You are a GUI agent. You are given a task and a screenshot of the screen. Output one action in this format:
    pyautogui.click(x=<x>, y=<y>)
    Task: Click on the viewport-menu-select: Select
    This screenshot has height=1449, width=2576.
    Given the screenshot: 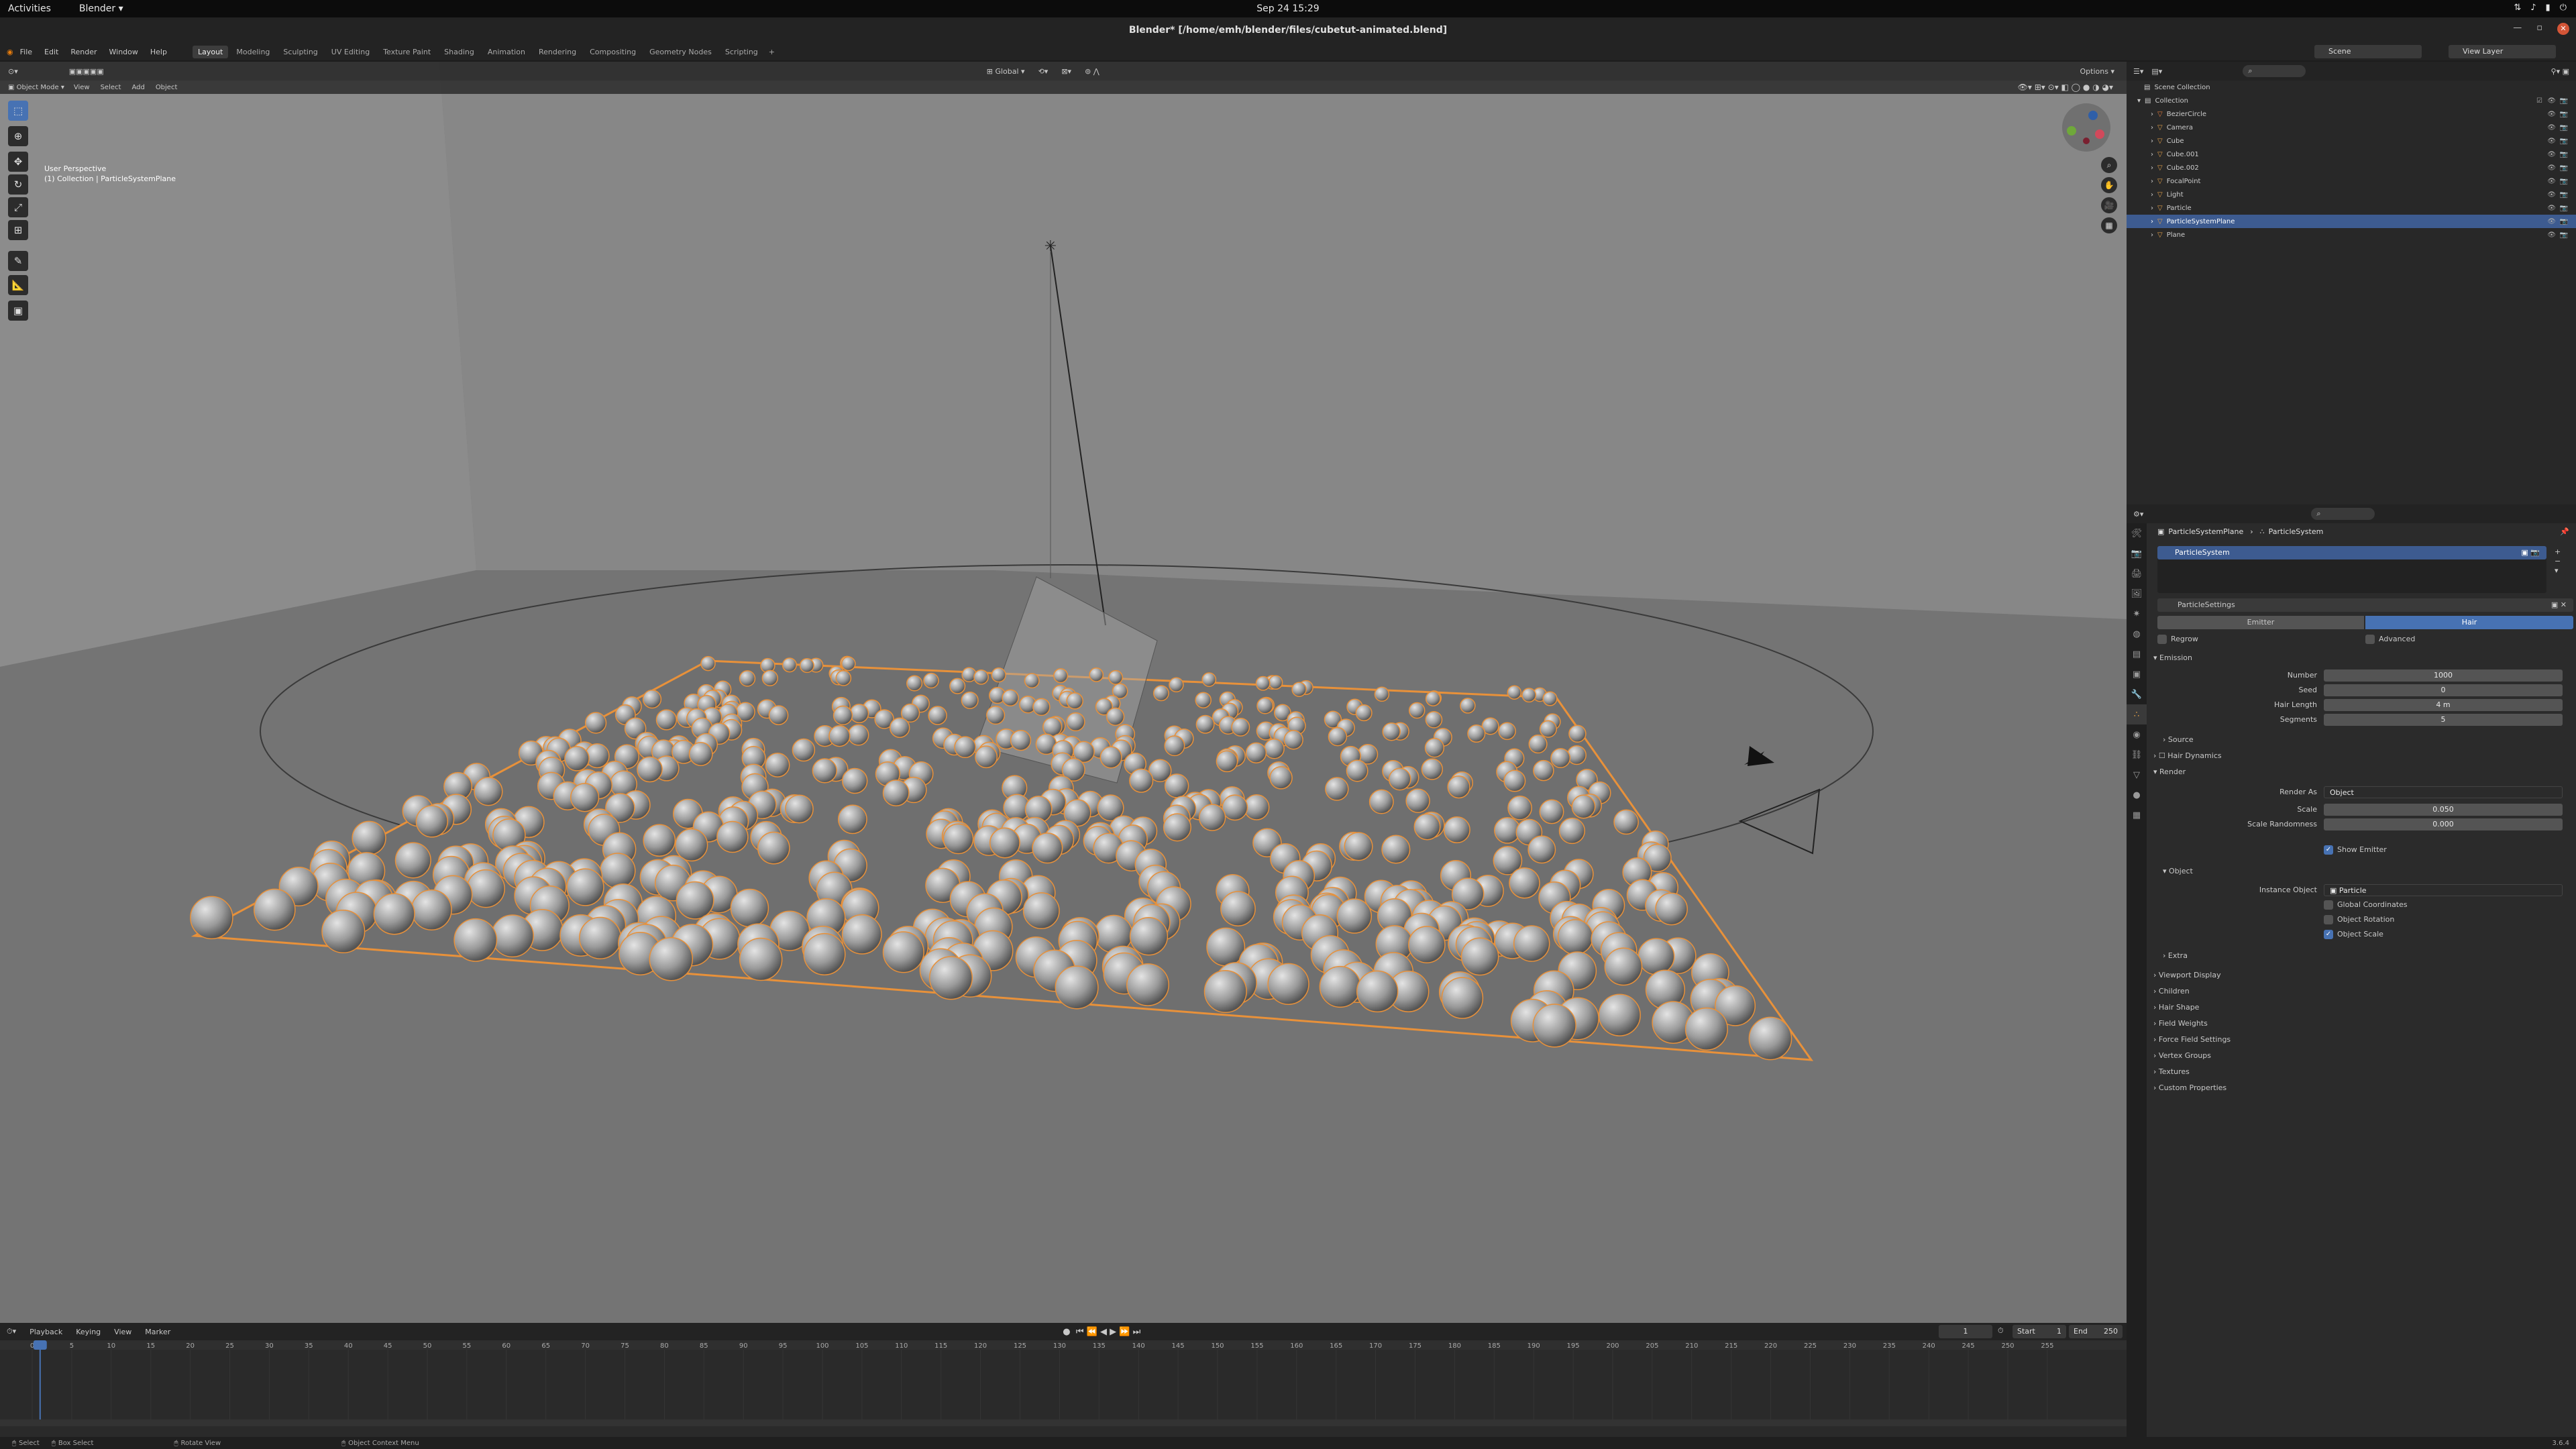 What is the action you would take?
    pyautogui.click(x=111, y=87)
    